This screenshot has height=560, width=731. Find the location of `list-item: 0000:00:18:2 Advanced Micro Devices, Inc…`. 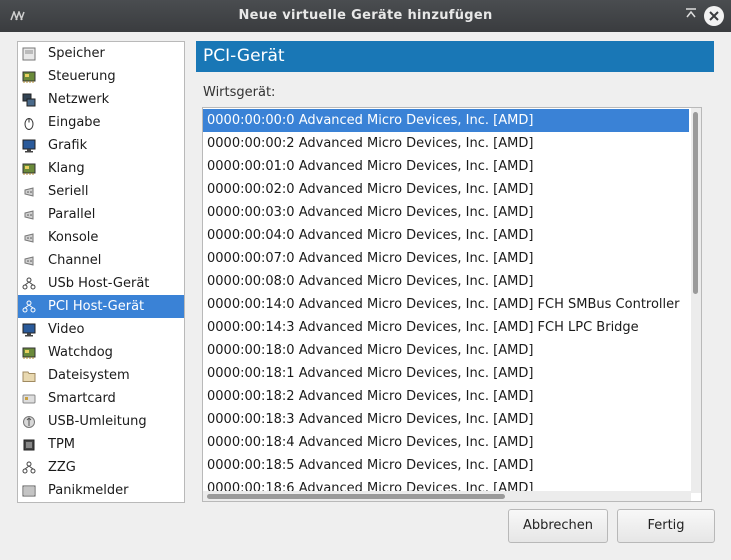

list-item: 0000:00:18:2 Advanced Micro Devices, Inc… is located at coordinates (446, 396).